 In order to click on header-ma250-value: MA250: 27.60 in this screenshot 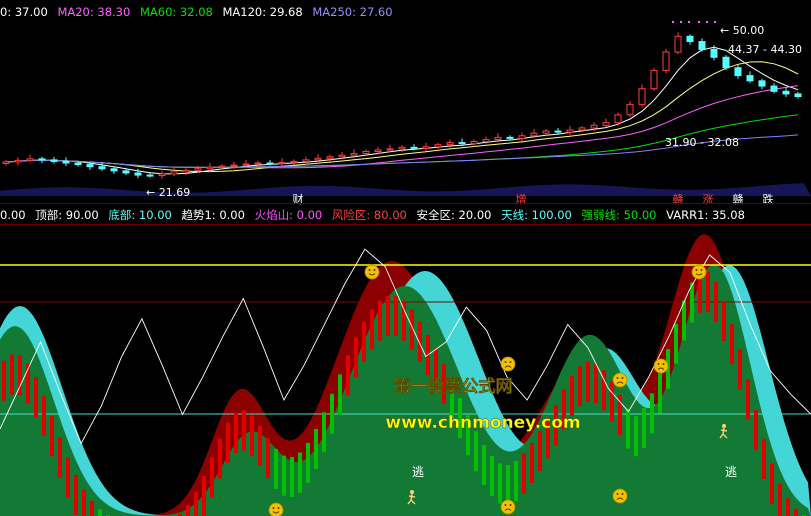, I will do `click(352, 12)`.